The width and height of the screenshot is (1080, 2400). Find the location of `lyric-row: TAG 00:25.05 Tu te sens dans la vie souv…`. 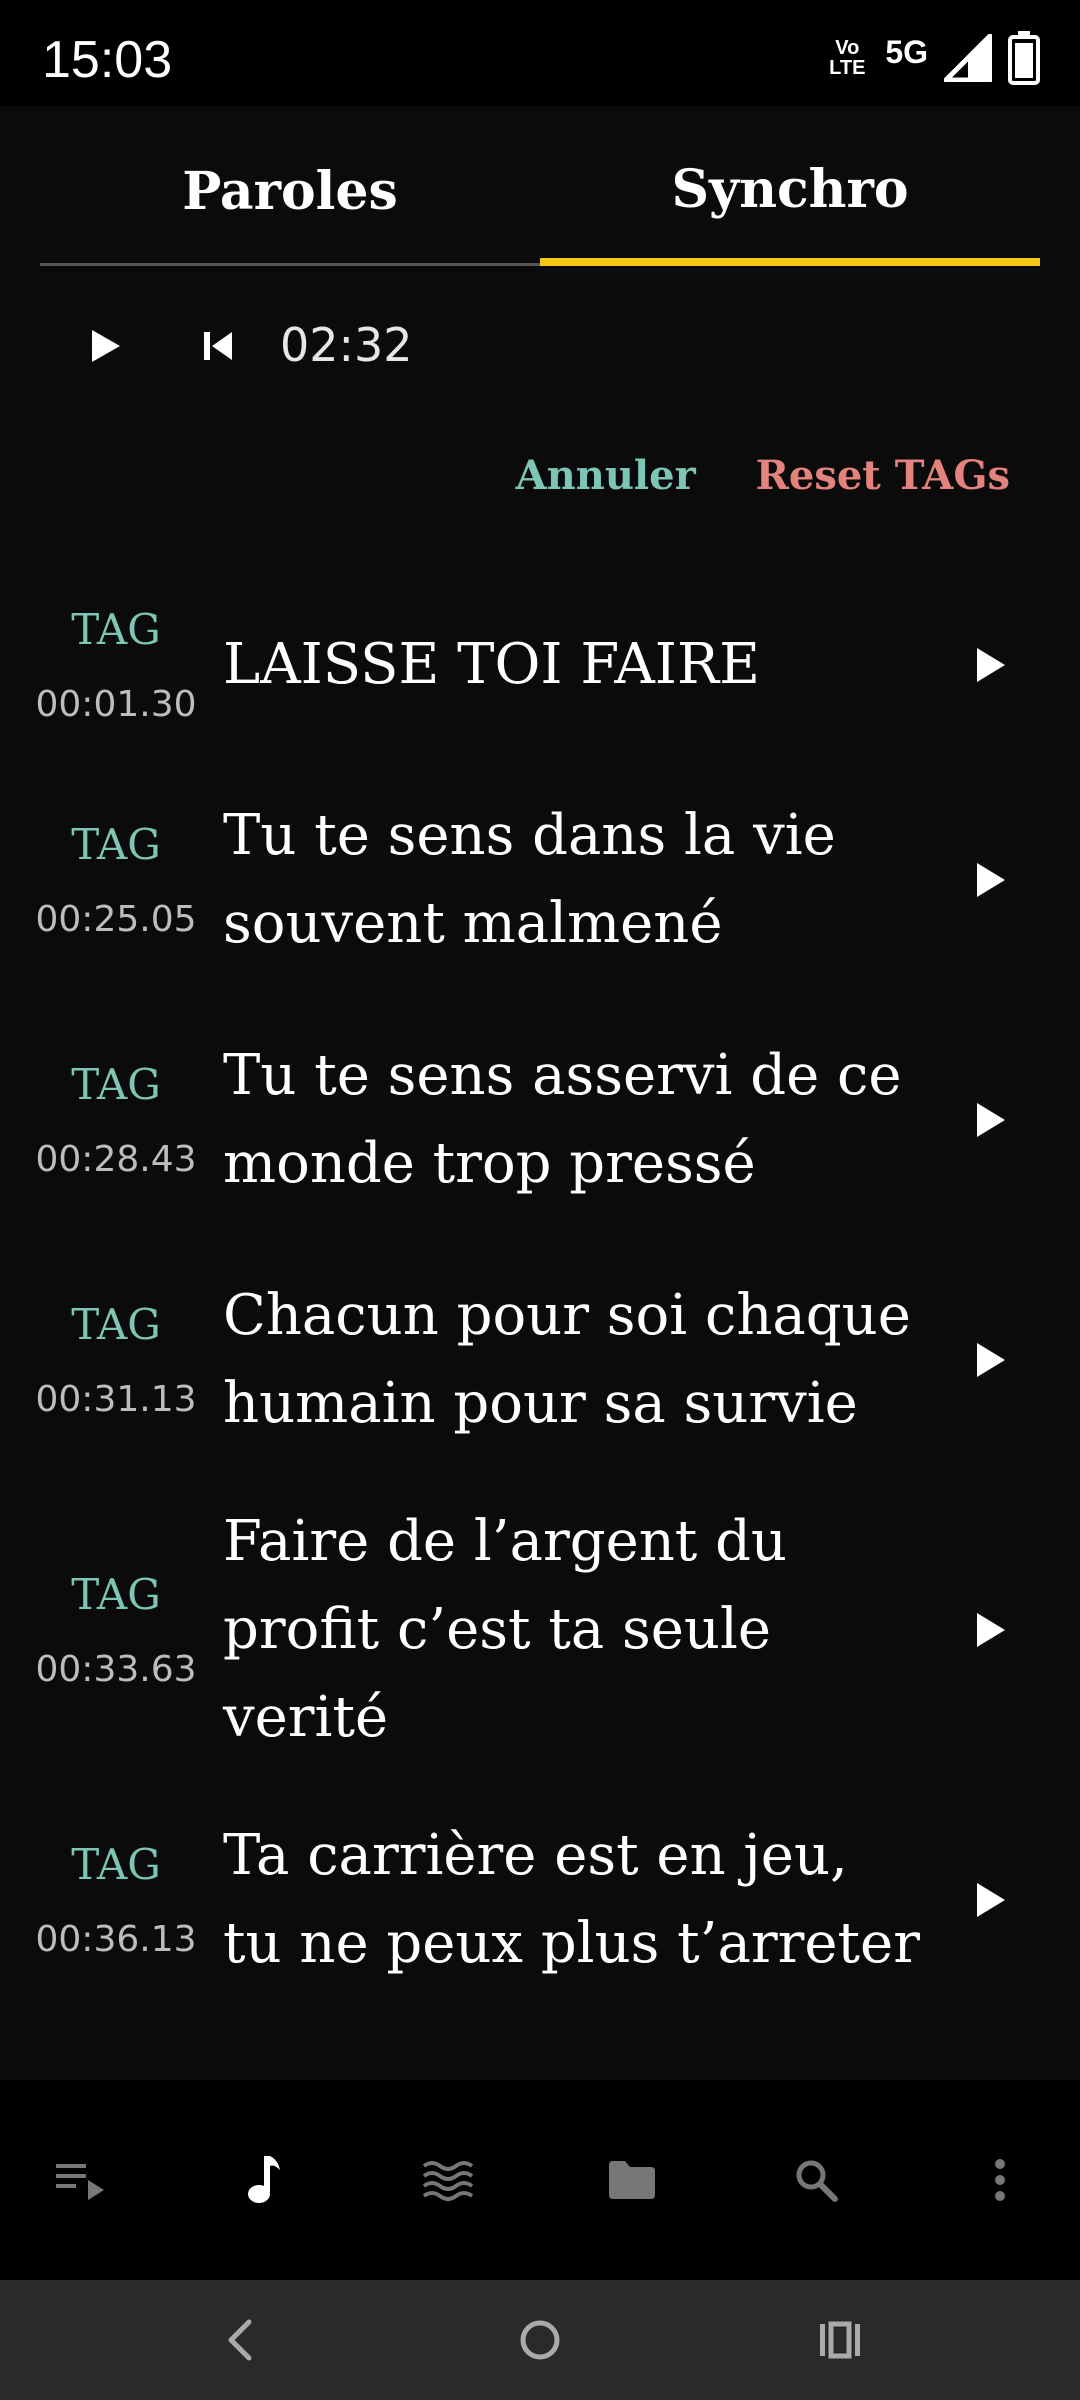

lyric-row: TAG 00:25.05 Tu te sens dans la vie souv… is located at coordinates (540, 880).